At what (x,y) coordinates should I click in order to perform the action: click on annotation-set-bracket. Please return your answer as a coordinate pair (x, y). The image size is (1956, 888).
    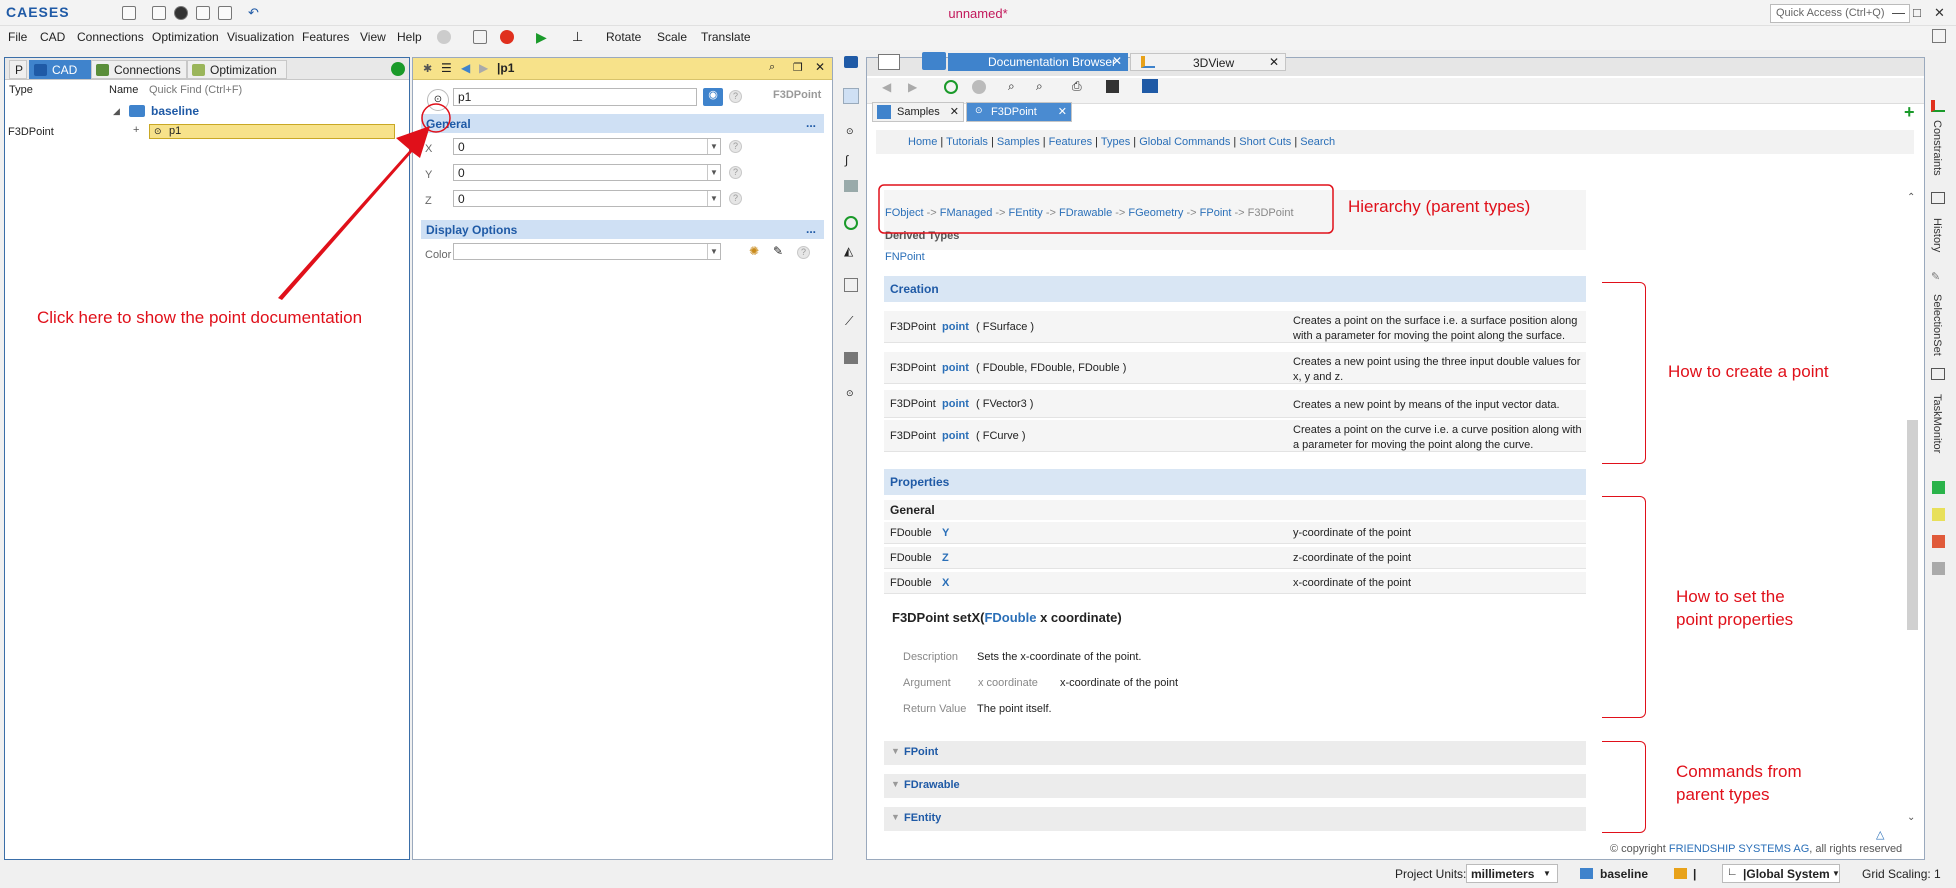
    Looking at the image, I should click on (1624, 607).